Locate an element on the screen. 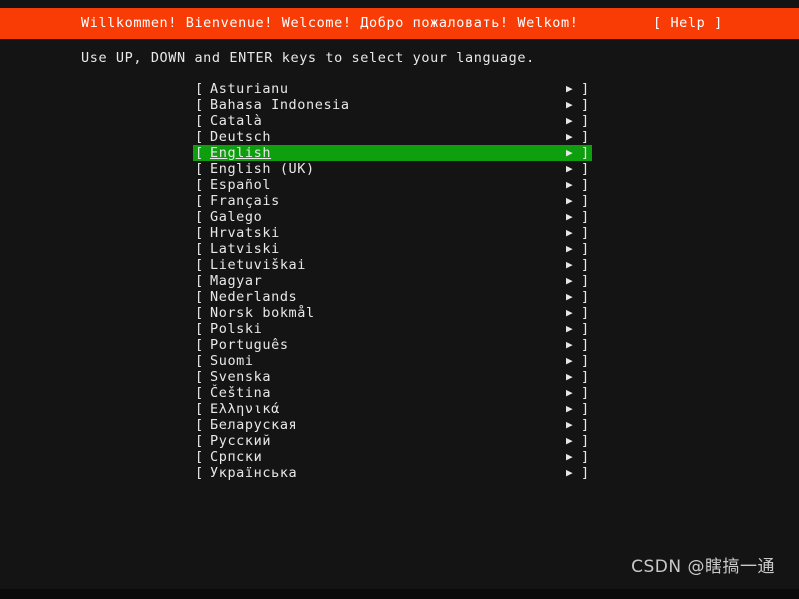 Image resolution: width=799 pixels, height=599 pixels. language-option: [Magyar ▶] is located at coordinates (399, 281).